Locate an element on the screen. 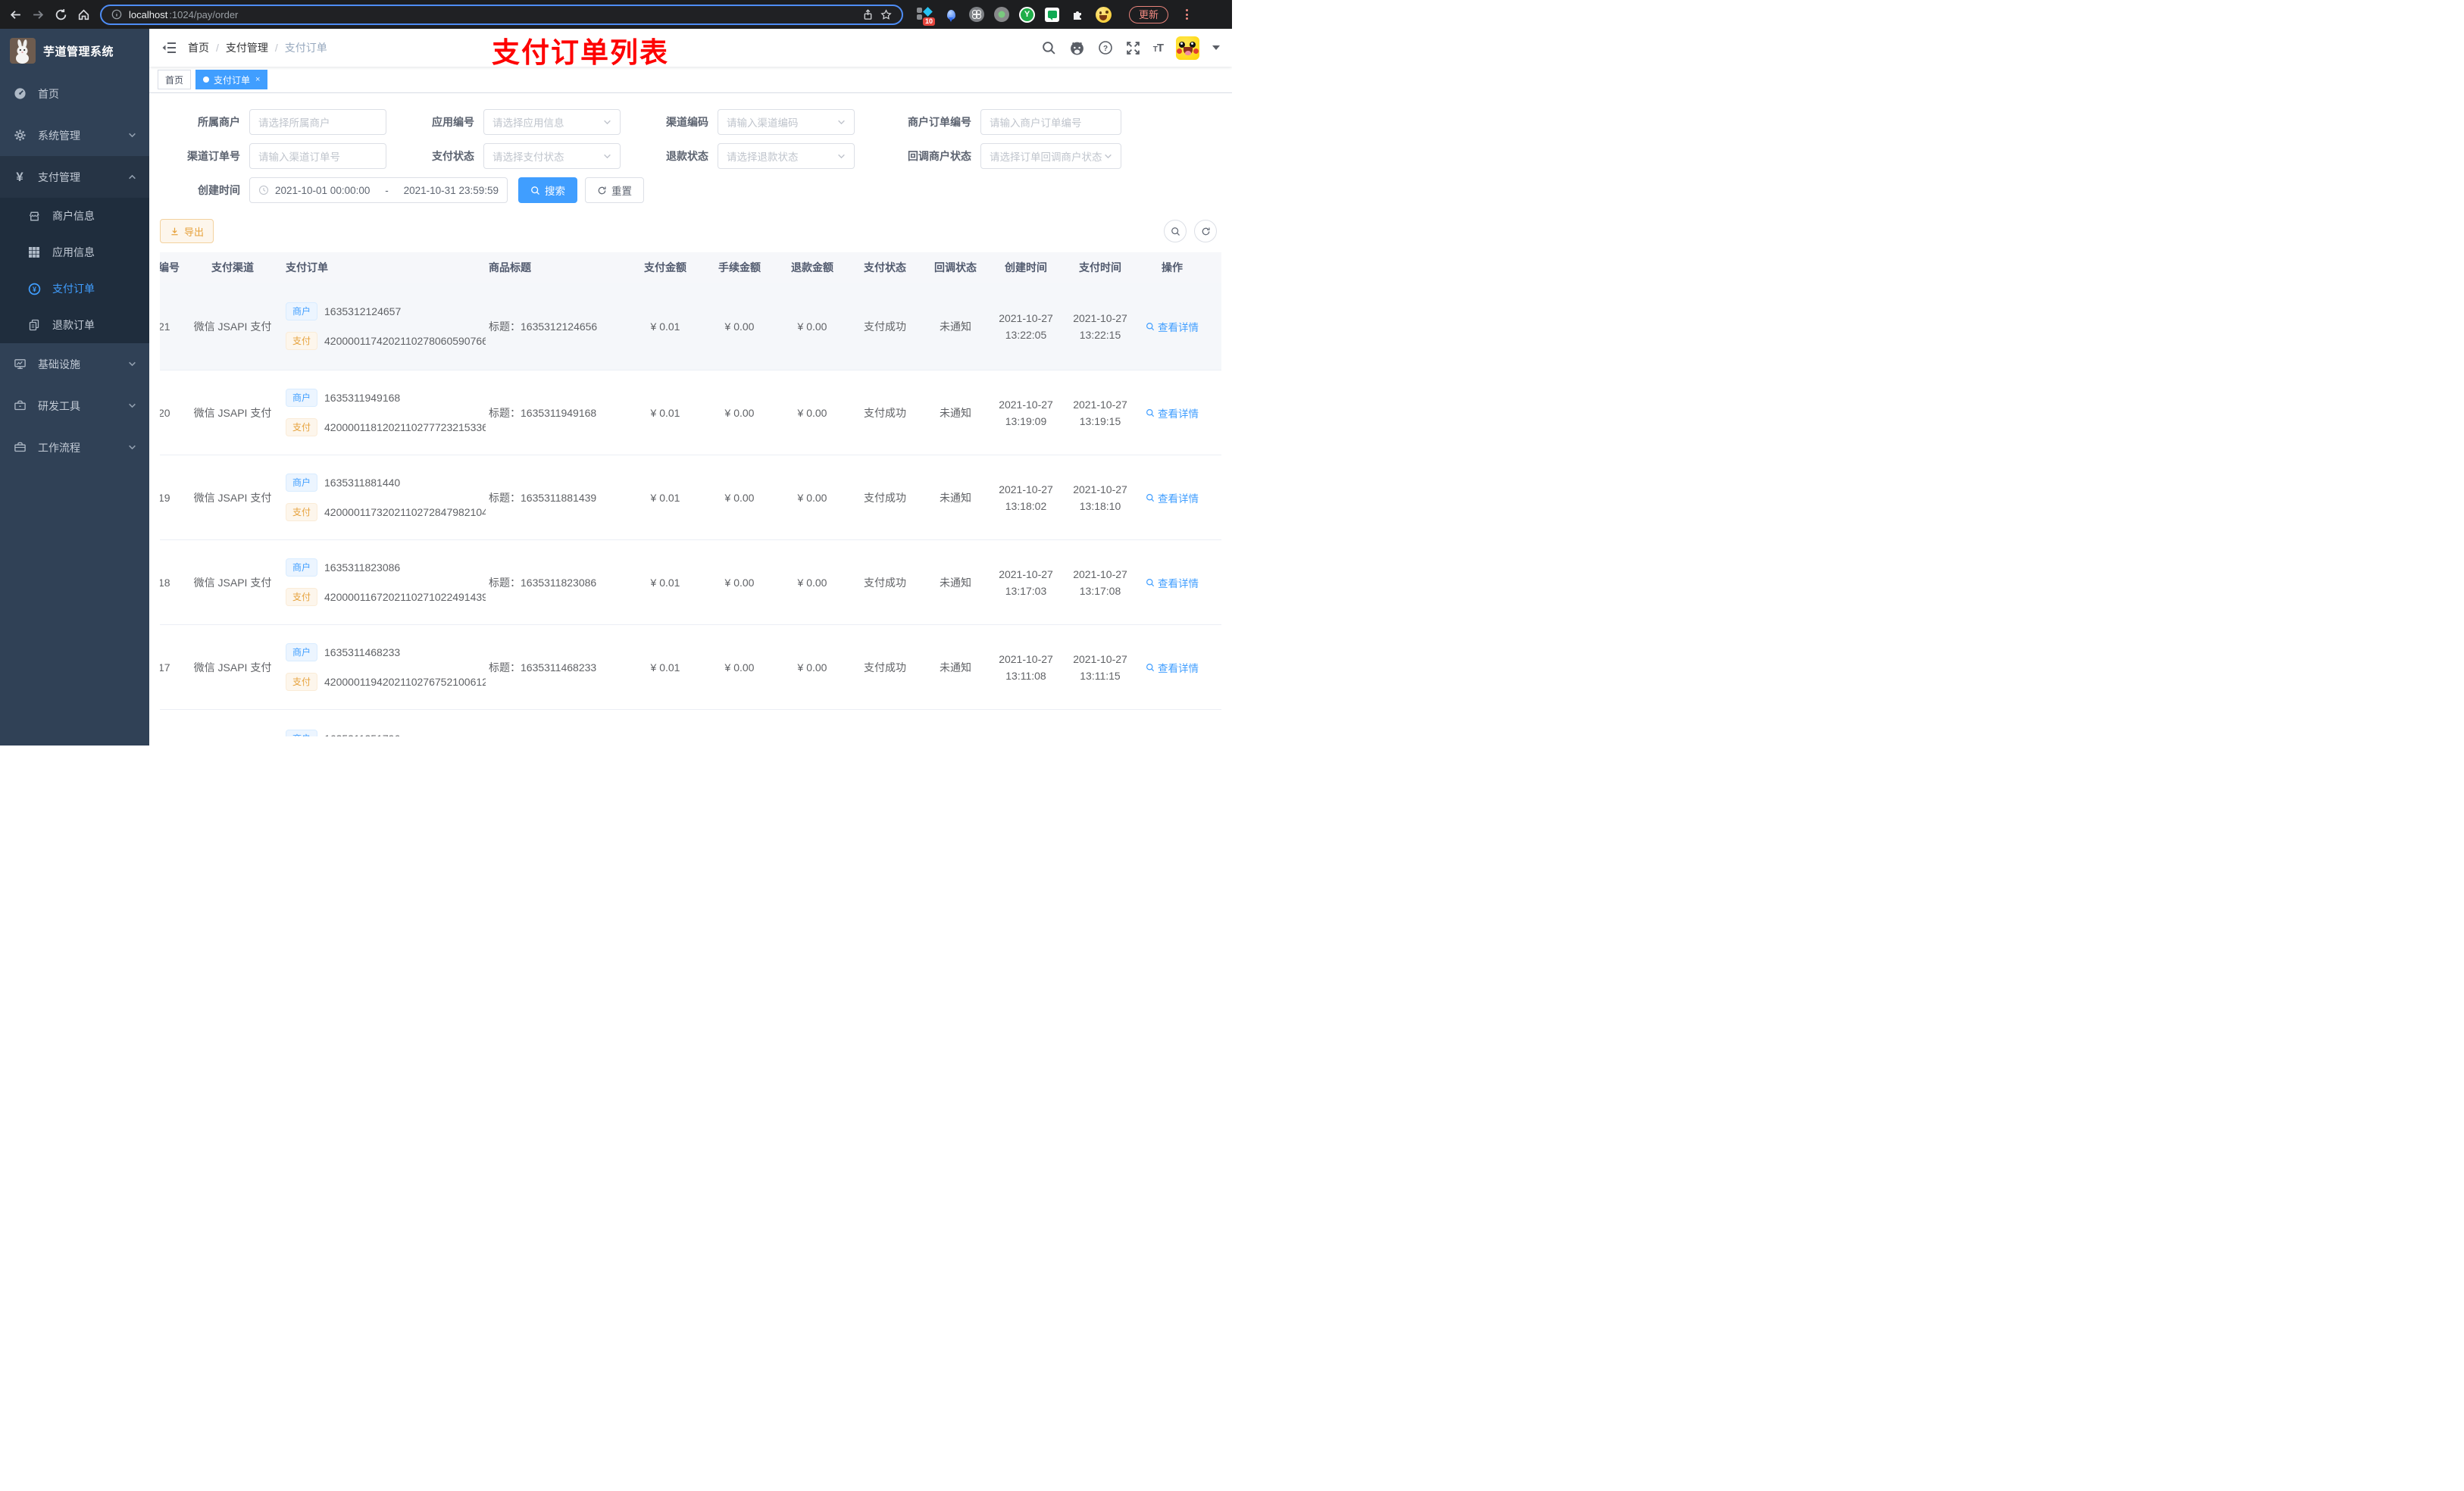 This screenshot has height=1491, width=2464. user-menu-caret-icon is located at coordinates (1216, 47).